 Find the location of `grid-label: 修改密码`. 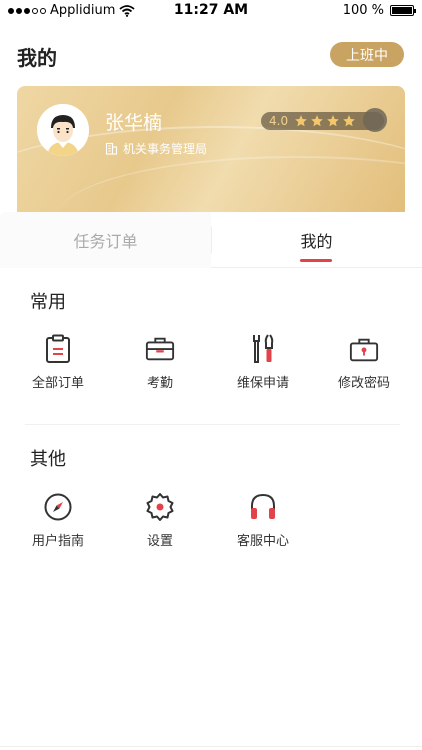

grid-label: 修改密码 is located at coordinates (363, 383).